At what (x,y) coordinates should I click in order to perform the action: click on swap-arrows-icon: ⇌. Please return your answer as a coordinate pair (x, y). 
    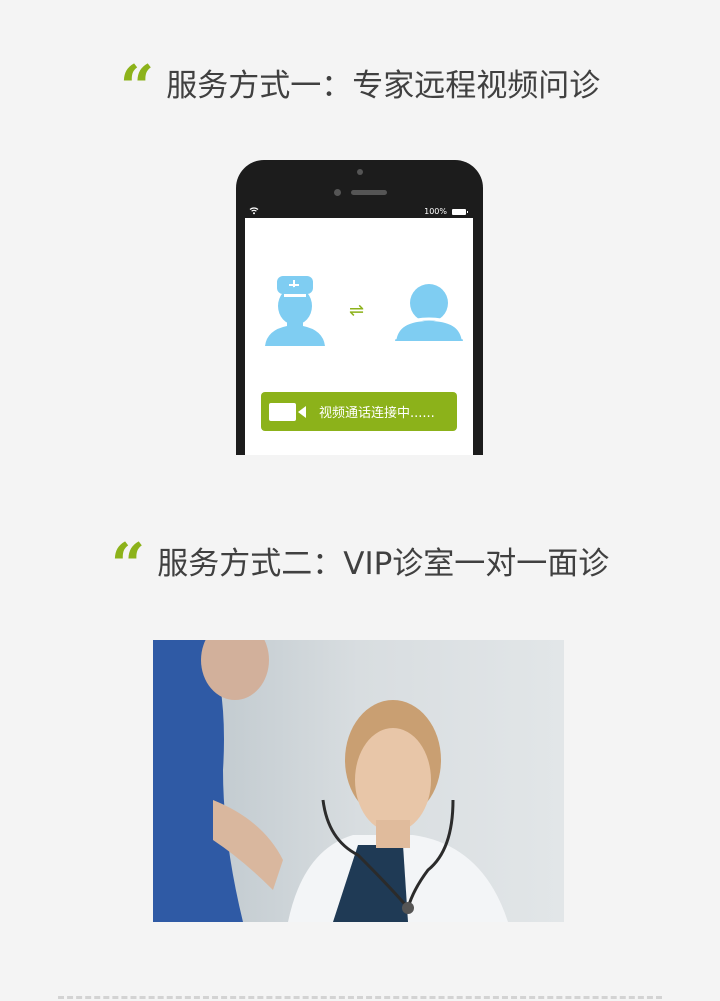
    Looking at the image, I should click on (357, 310).